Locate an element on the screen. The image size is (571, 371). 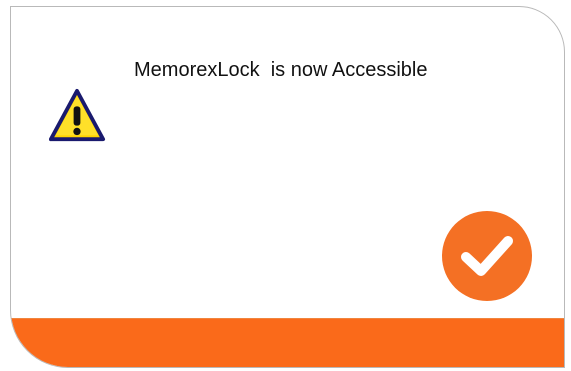
confirm-ok-button is located at coordinates (487, 256).